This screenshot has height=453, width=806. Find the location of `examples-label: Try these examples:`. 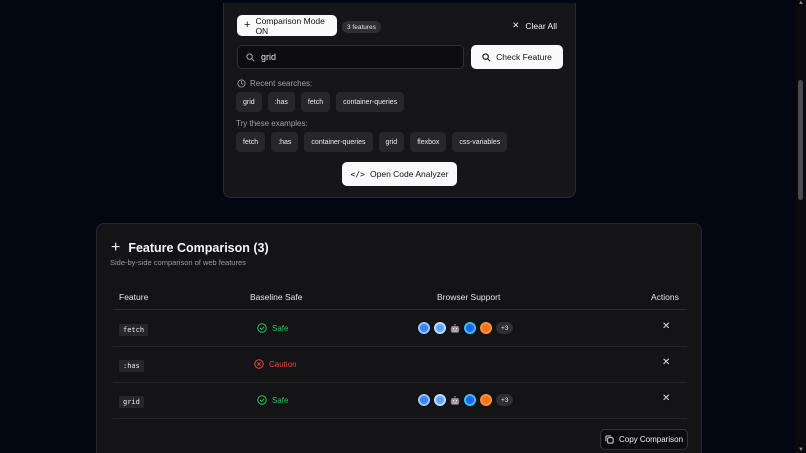

examples-label: Try these examples: is located at coordinates (272, 123).